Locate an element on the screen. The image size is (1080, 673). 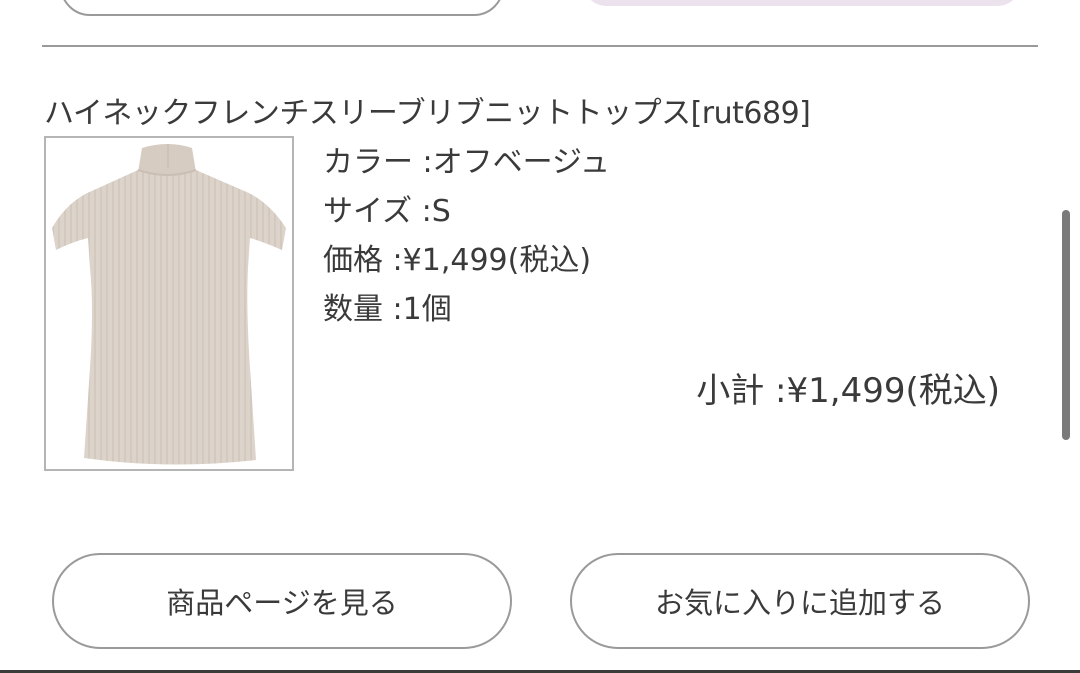
scrollbar is located at coordinates (1066, 325).